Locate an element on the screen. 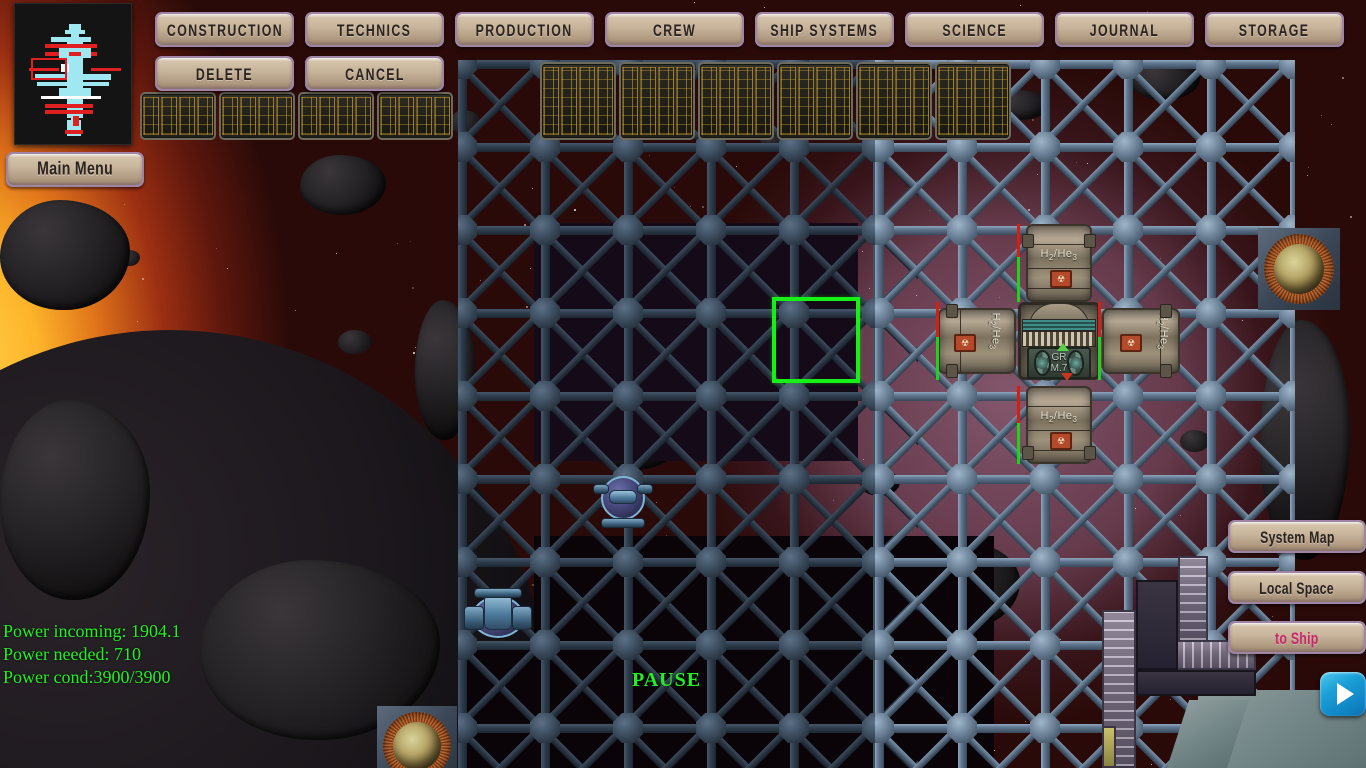 The width and height of the screenshot is (1366, 768). tab-production: PRODUCTION is located at coordinates (524, 29).